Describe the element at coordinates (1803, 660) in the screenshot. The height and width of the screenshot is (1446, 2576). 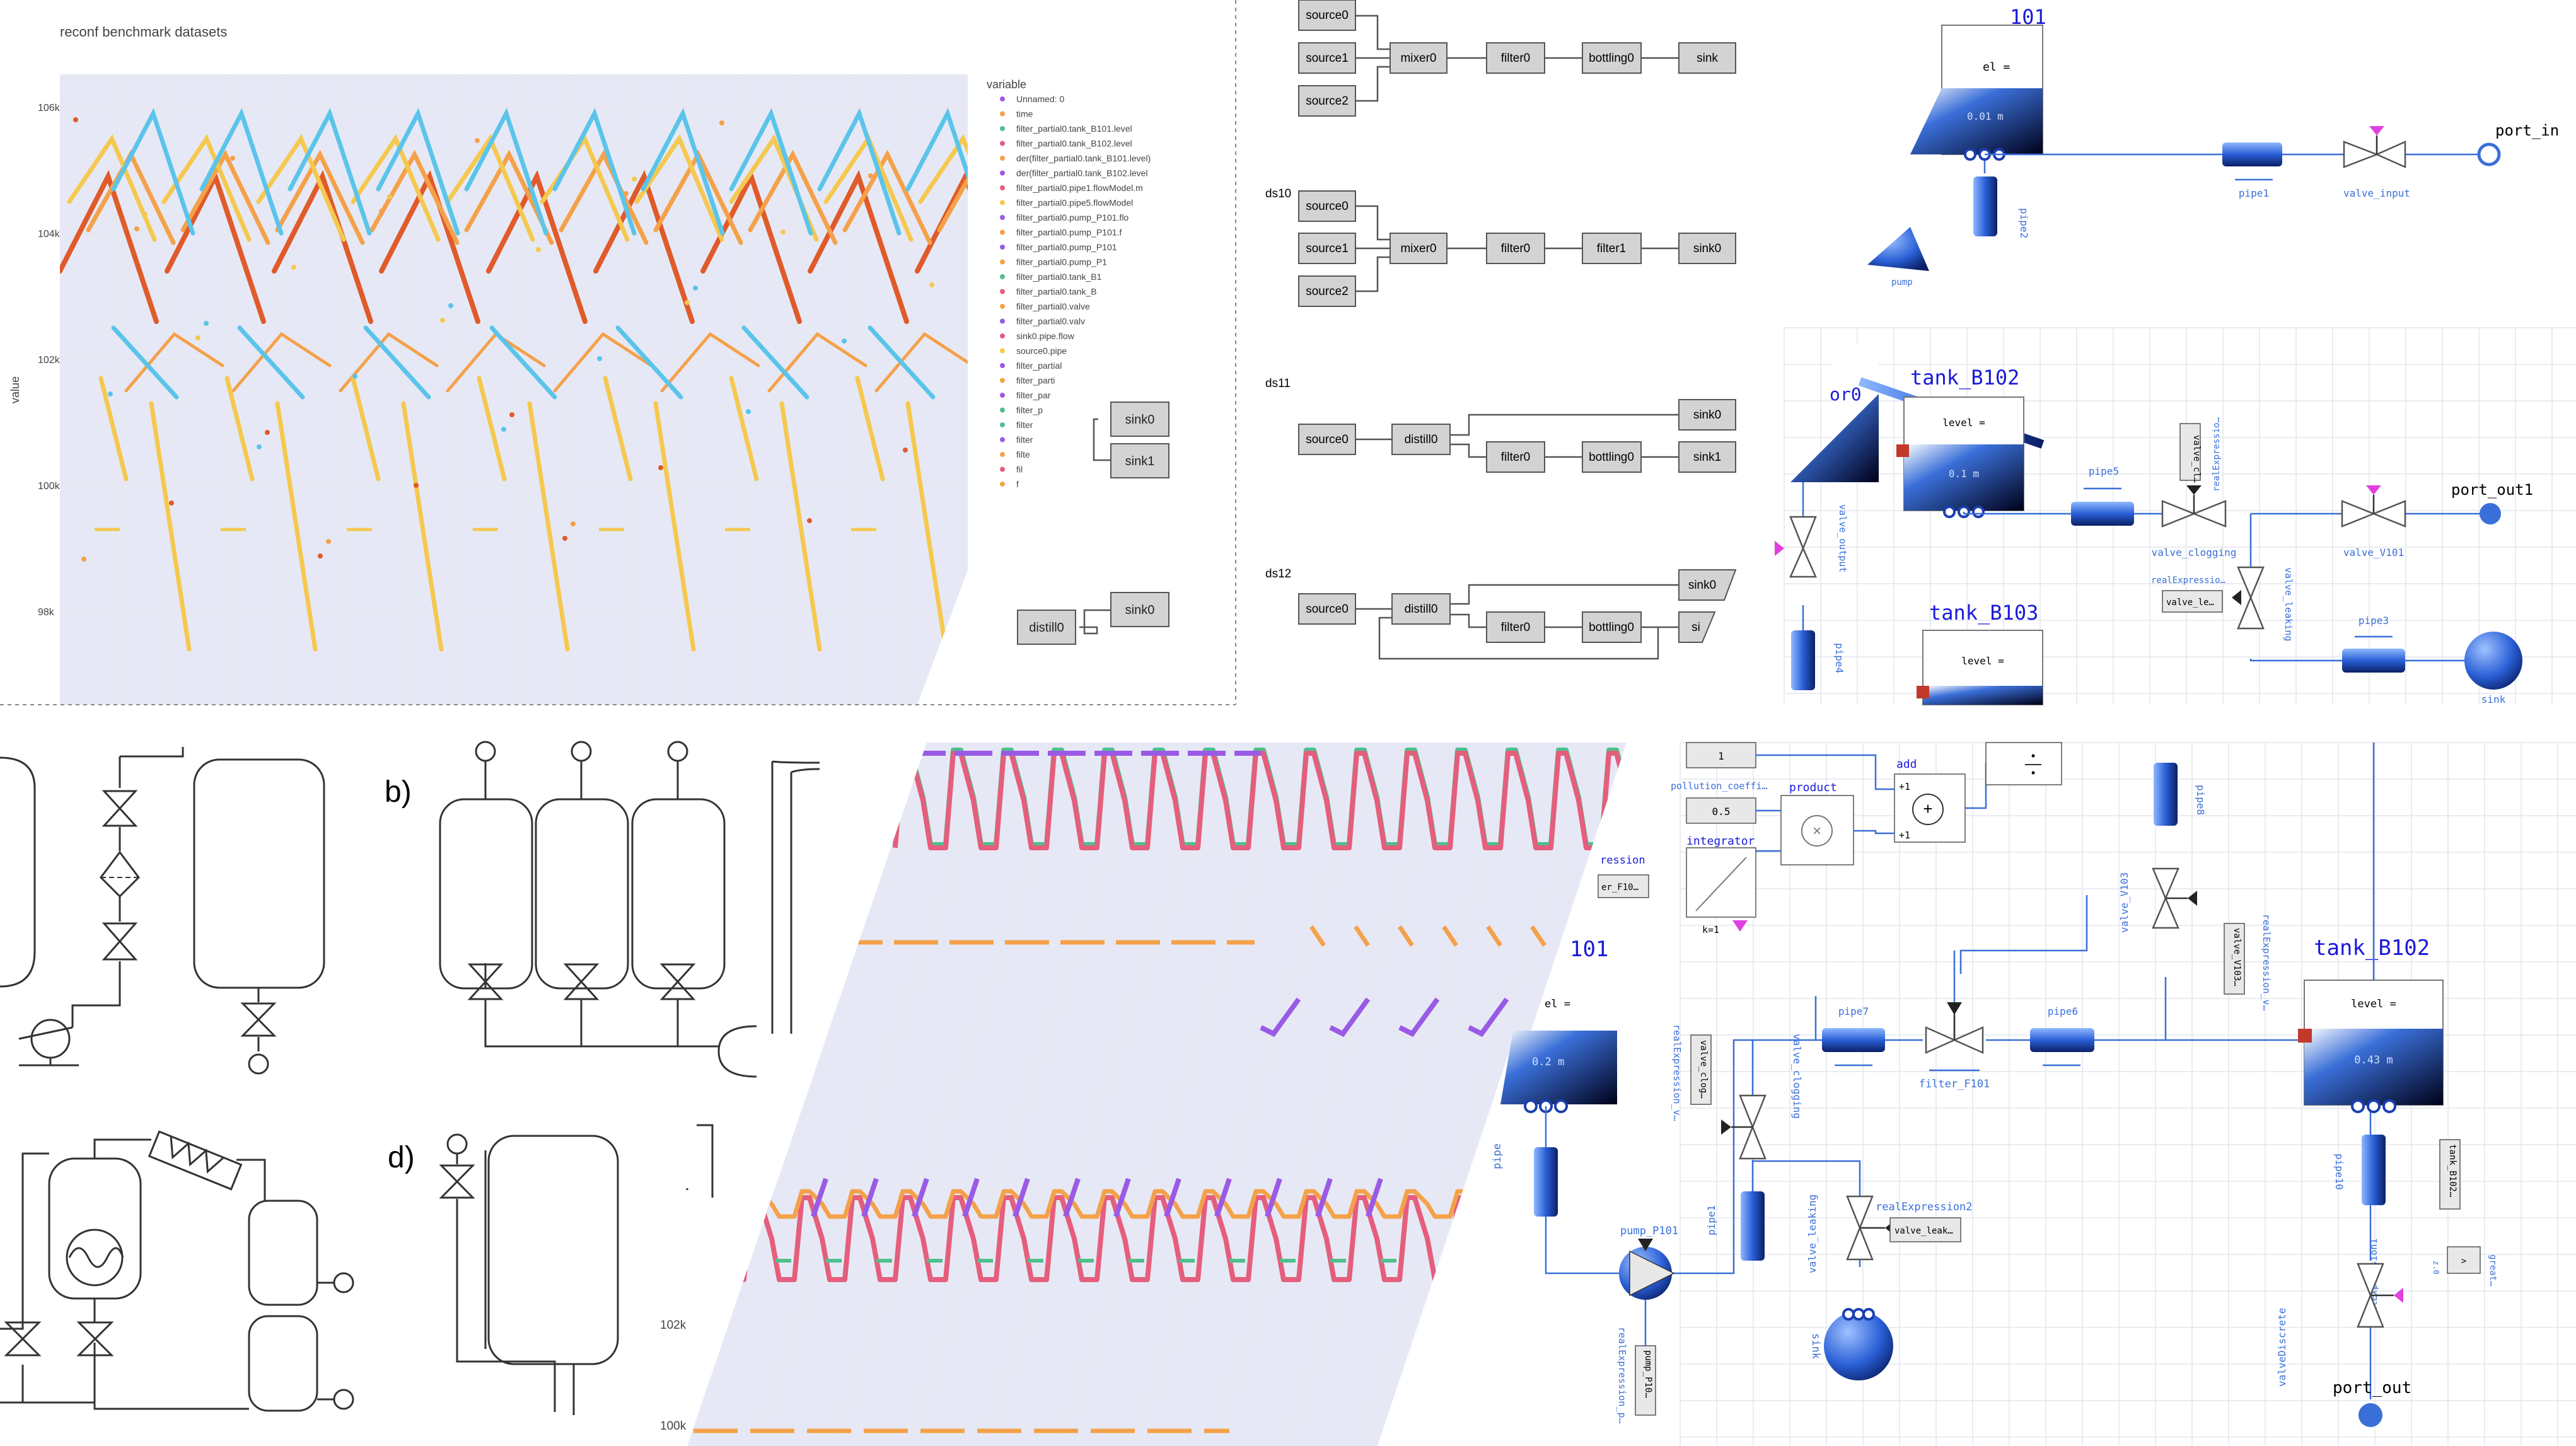
I see `pipe4-component` at that location.